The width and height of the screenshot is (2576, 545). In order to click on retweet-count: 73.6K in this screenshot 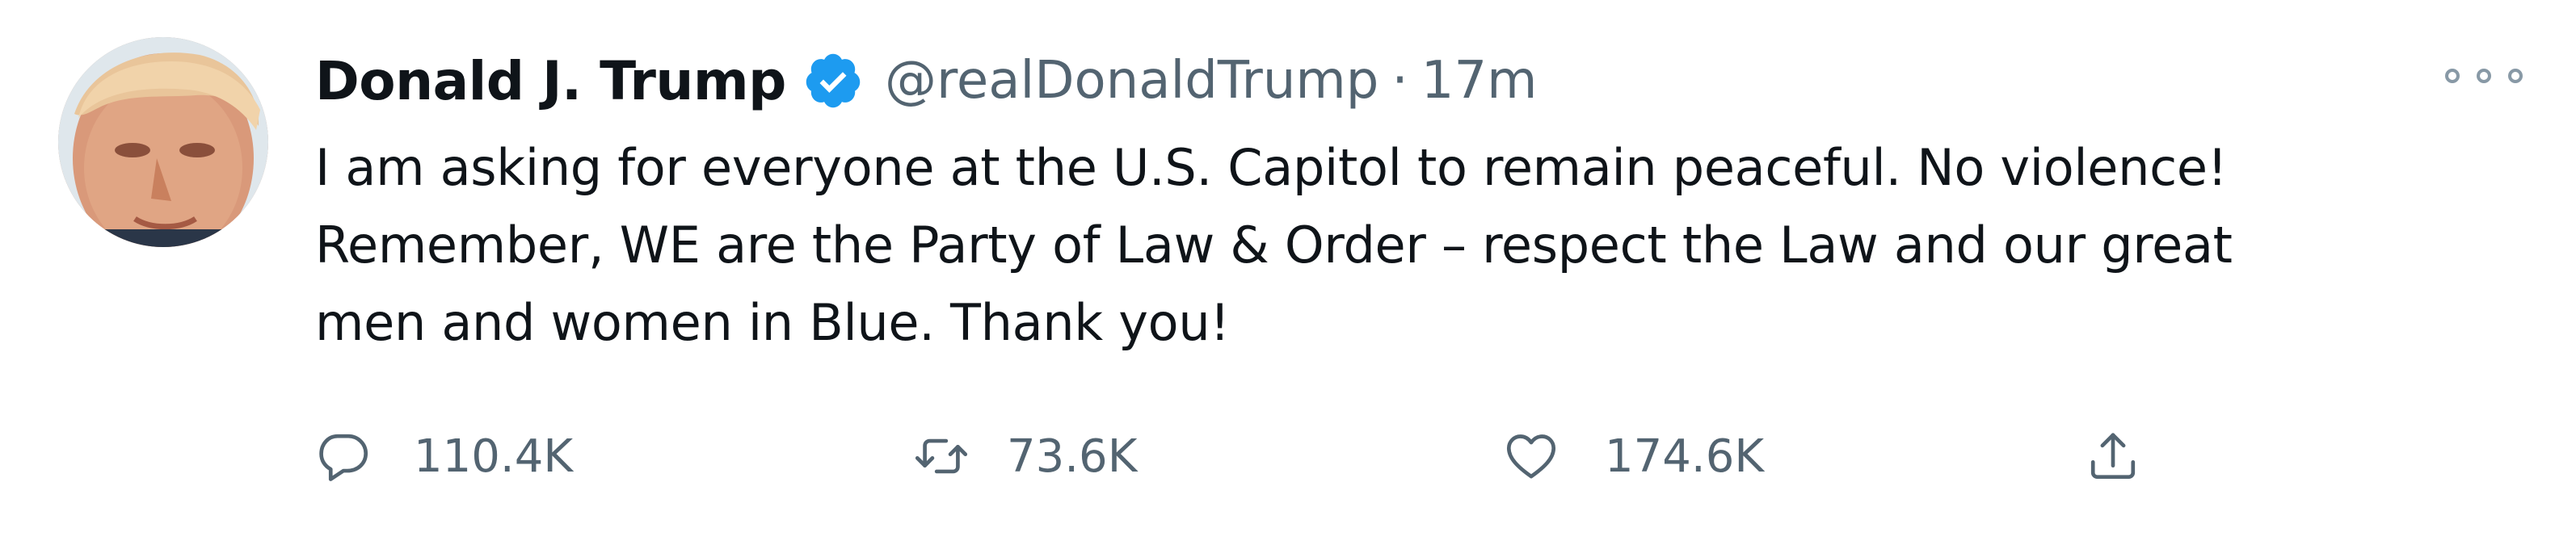, I will do `click(1072, 457)`.